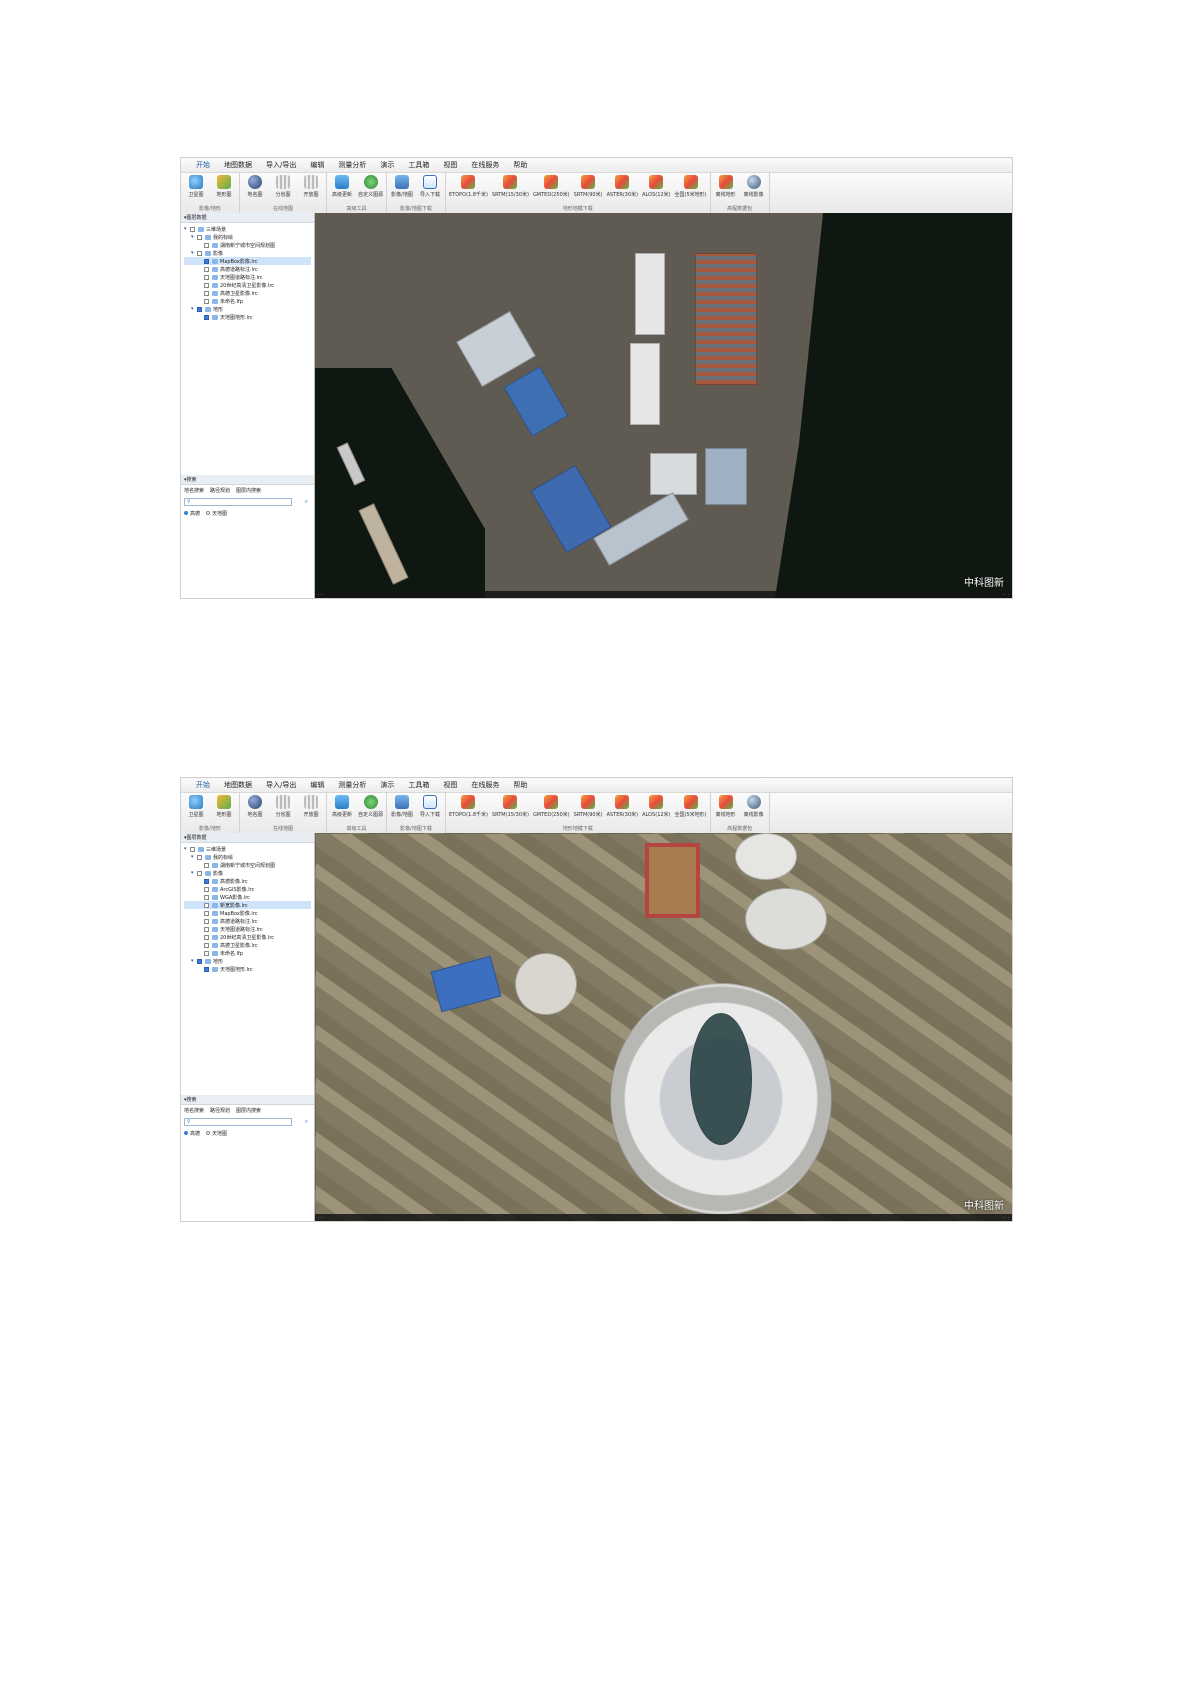 The width and height of the screenshot is (1192, 1685). What do you see at coordinates (281, 785) in the screenshot?
I see `menu-item: 导入/导出` at bounding box center [281, 785].